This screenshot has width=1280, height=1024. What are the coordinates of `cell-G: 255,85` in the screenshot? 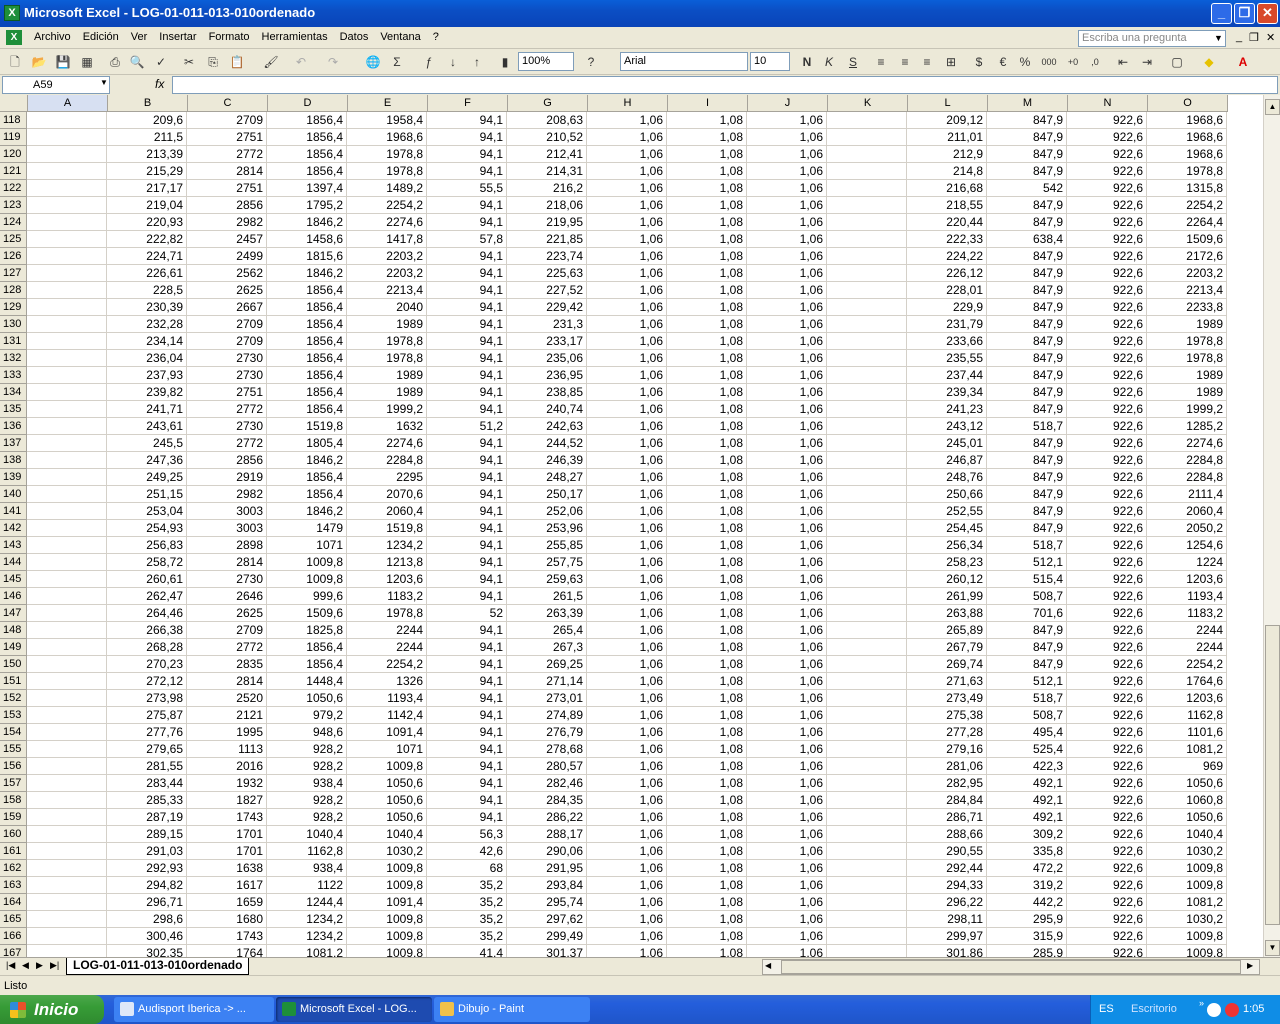 It's located at (547, 545).